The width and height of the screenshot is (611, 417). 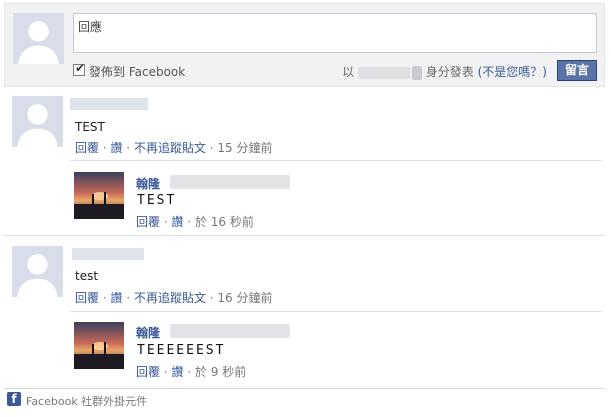 What do you see at coordinates (191, 372) in the screenshot?
I see `reply-meta: 回覆 · 讚 · 於 9 秒前` at bounding box center [191, 372].